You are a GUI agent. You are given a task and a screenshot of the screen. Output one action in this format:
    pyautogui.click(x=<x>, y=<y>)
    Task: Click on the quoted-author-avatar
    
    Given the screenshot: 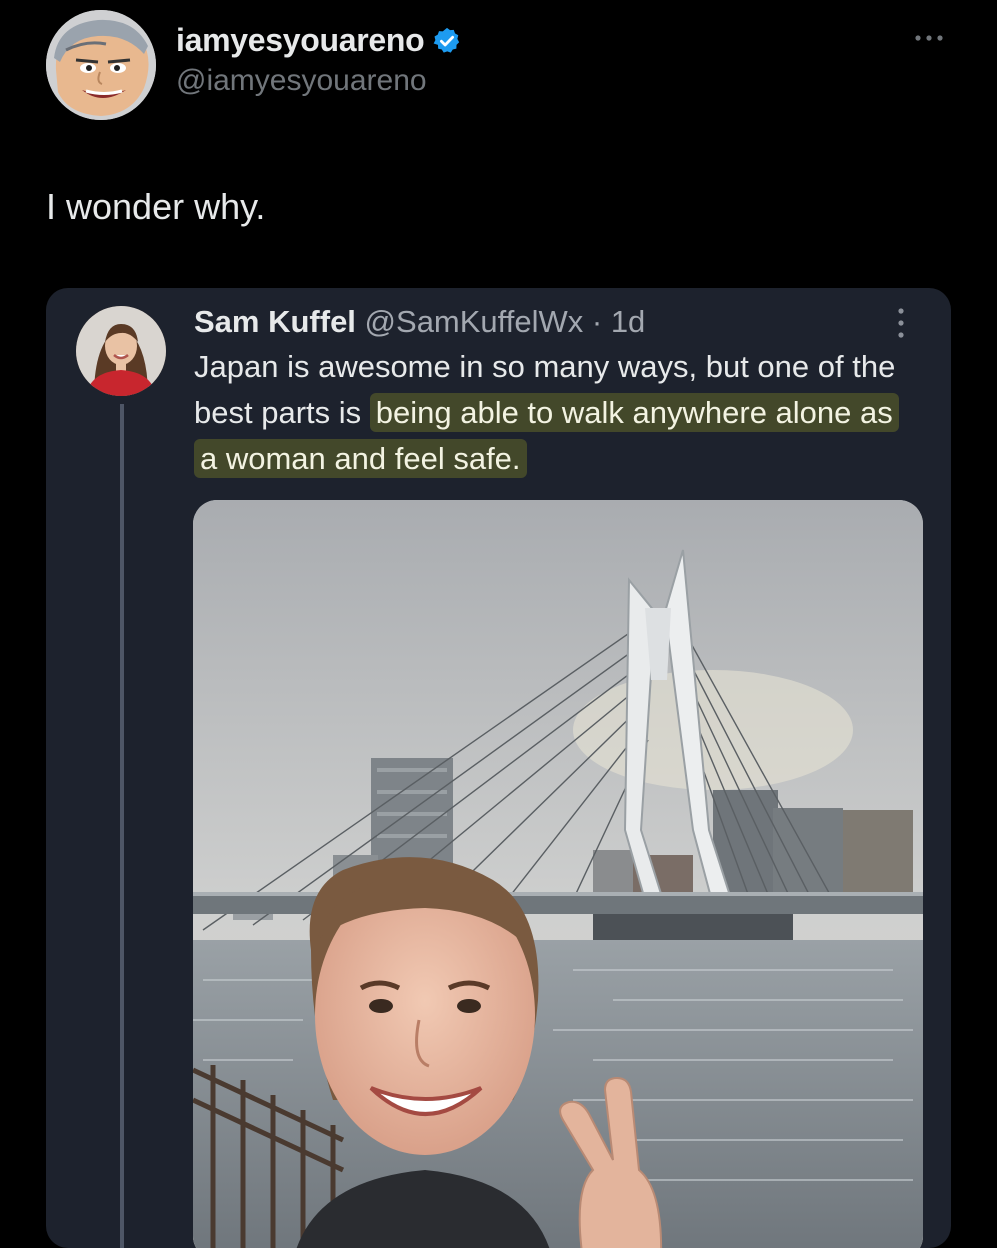 What is the action you would take?
    pyautogui.click(x=121, y=351)
    